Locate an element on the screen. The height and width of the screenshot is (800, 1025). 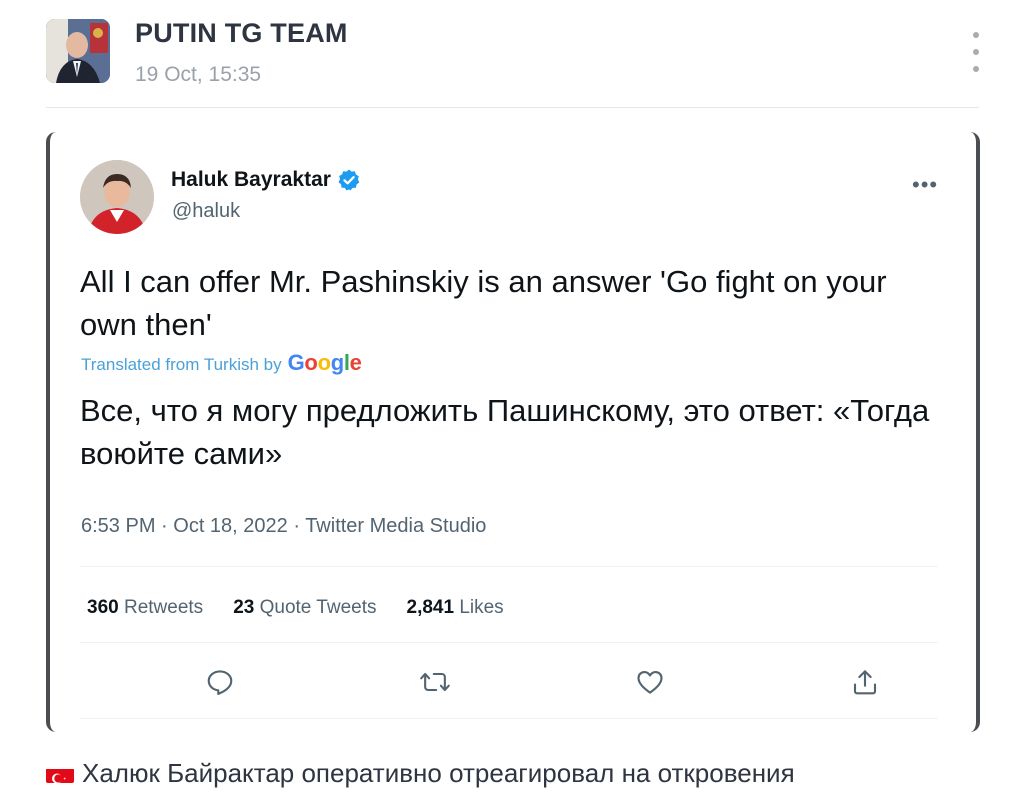
reply-icon is located at coordinates (220, 682).